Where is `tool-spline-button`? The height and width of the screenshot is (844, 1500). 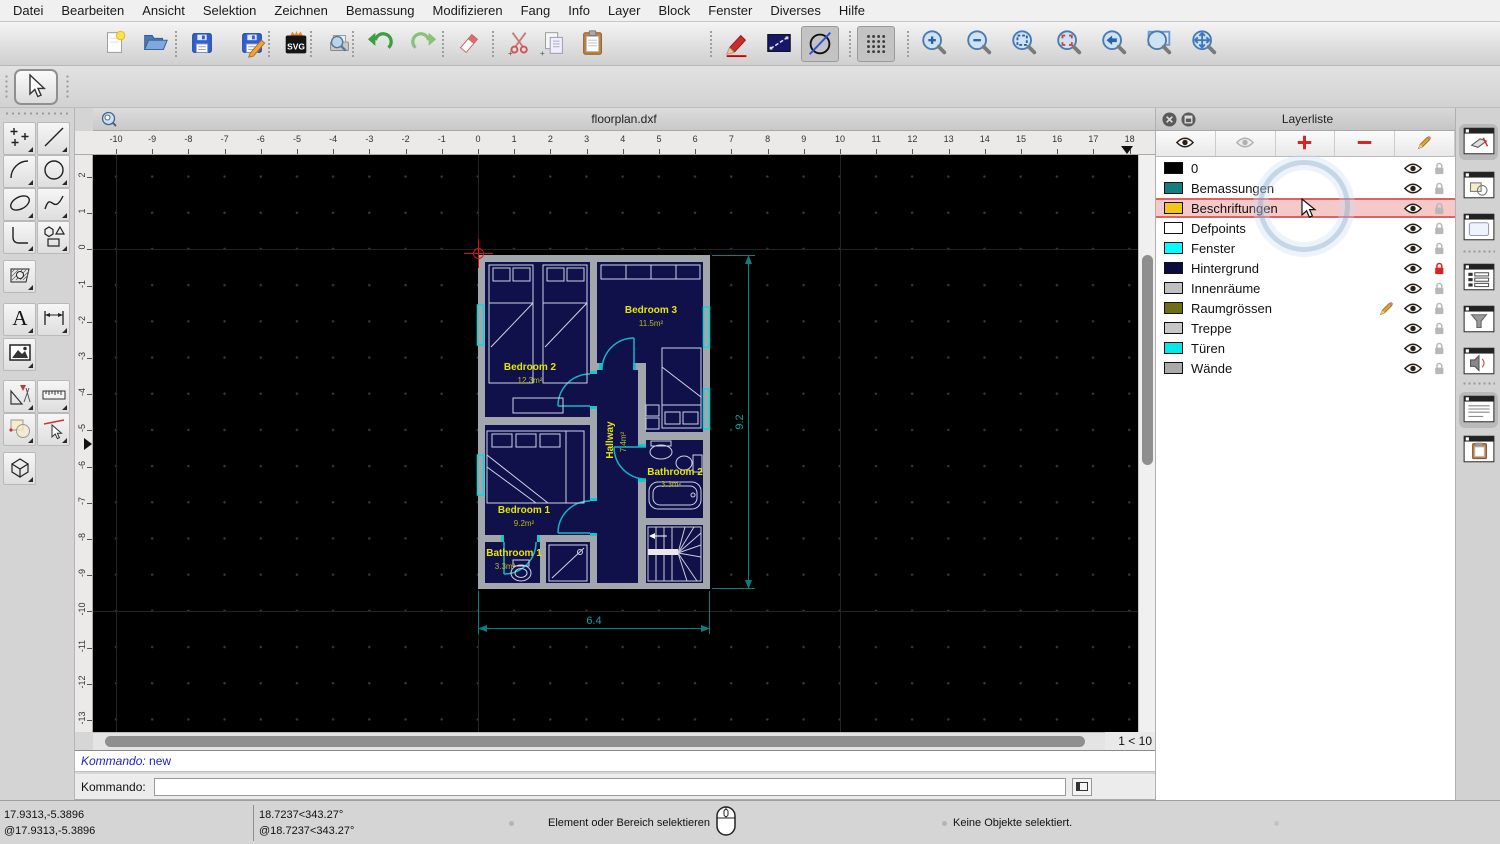 tool-spline-button is located at coordinates (53, 204).